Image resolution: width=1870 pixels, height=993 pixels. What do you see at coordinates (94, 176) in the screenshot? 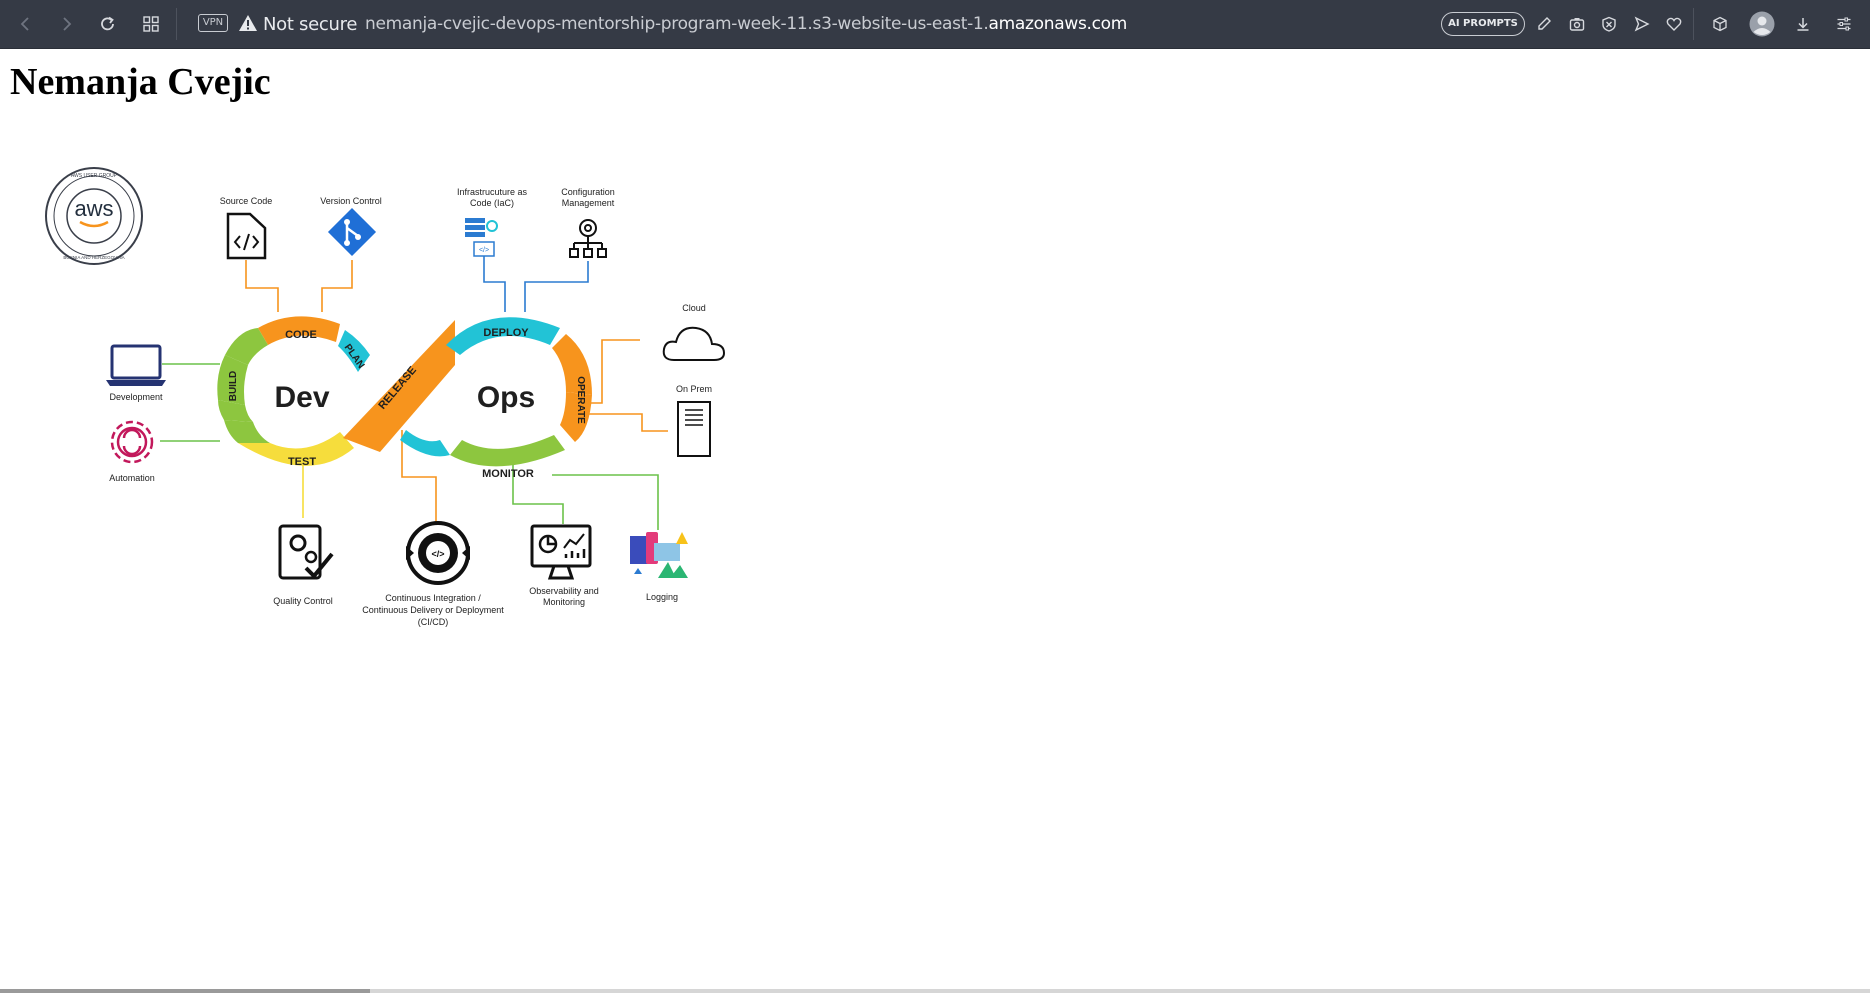
I see `badge-ring-top: AWS USER GROUP` at bounding box center [94, 176].